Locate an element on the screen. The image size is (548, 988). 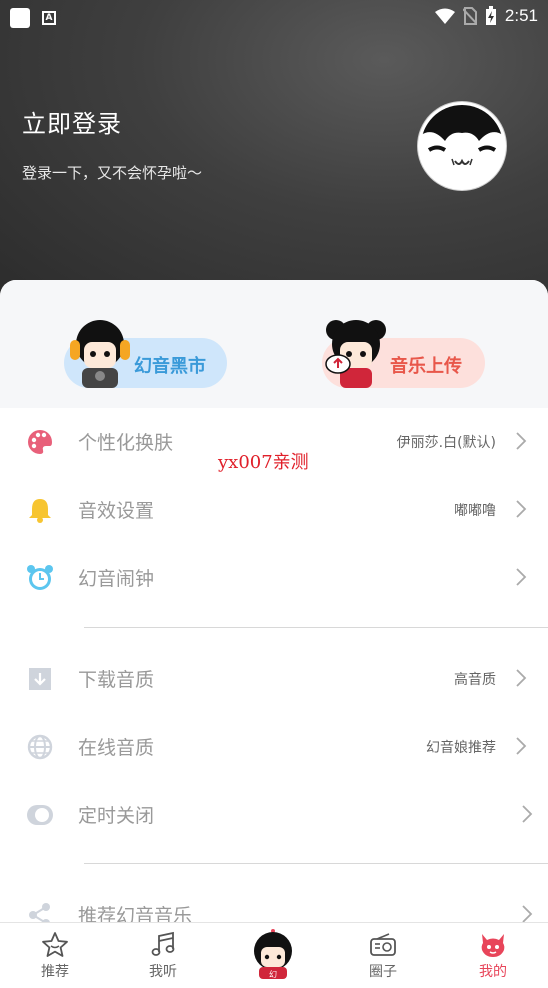
tab-listen: 我听 is located at coordinates (163, 955).